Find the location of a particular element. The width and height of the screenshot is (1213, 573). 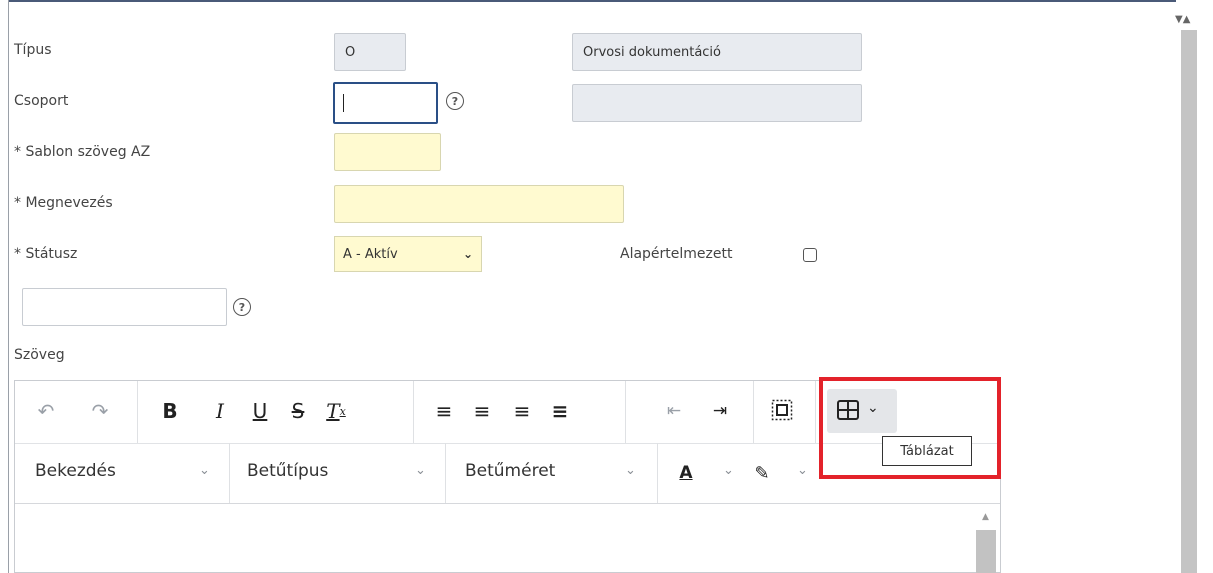

font-dropdown: Betűtípus is located at coordinates (287, 471).